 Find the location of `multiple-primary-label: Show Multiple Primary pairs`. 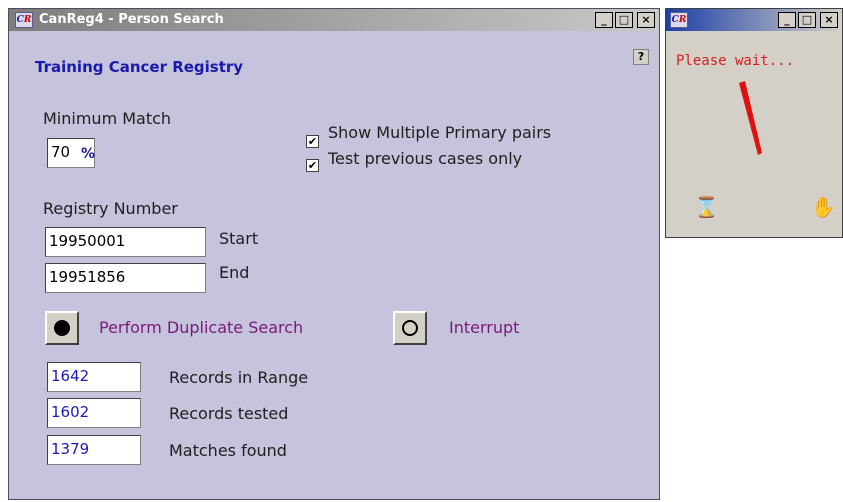

multiple-primary-label: Show Multiple Primary pairs is located at coordinates (440, 132).